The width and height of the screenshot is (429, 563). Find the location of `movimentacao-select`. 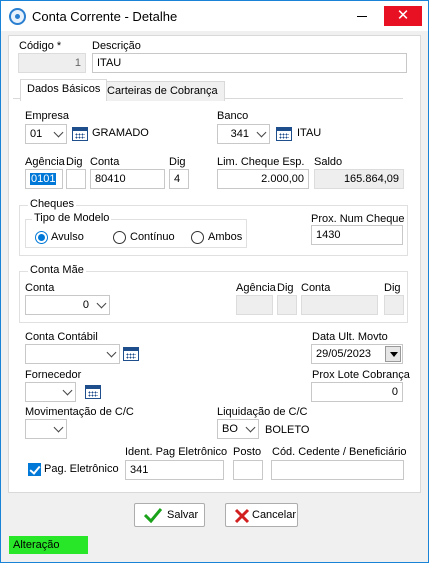

movimentacao-select is located at coordinates (46, 429).